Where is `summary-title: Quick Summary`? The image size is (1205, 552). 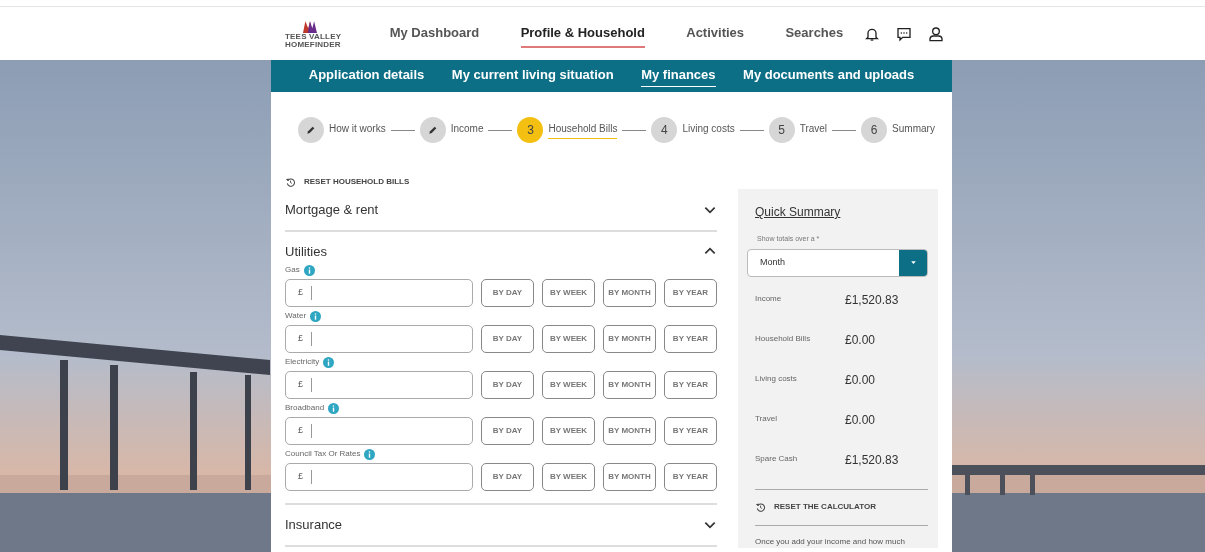
summary-title: Quick Summary is located at coordinates (798, 212).